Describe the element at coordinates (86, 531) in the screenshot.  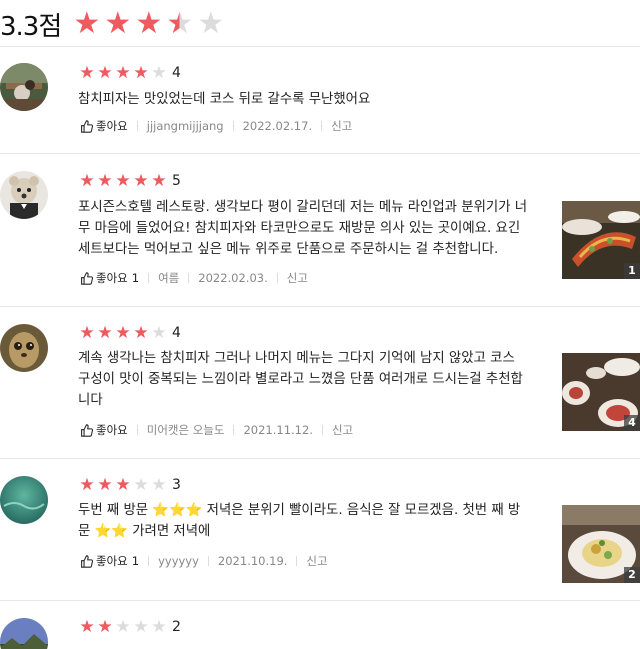
I see `text-segment: 문` at that location.